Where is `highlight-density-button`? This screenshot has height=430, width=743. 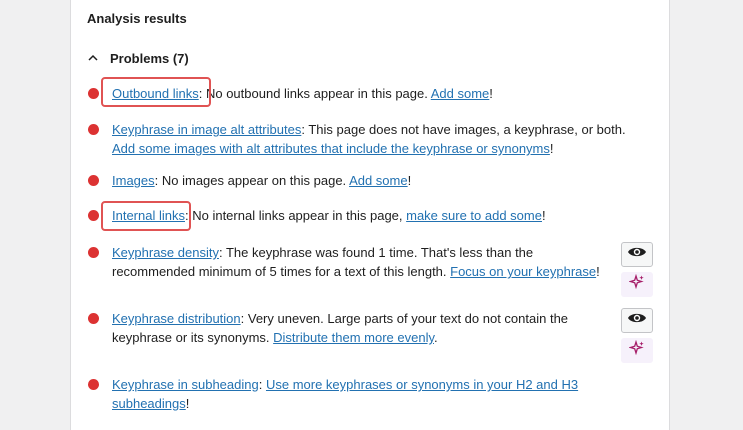 highlight-density-button is located at coordinates (637, 254).